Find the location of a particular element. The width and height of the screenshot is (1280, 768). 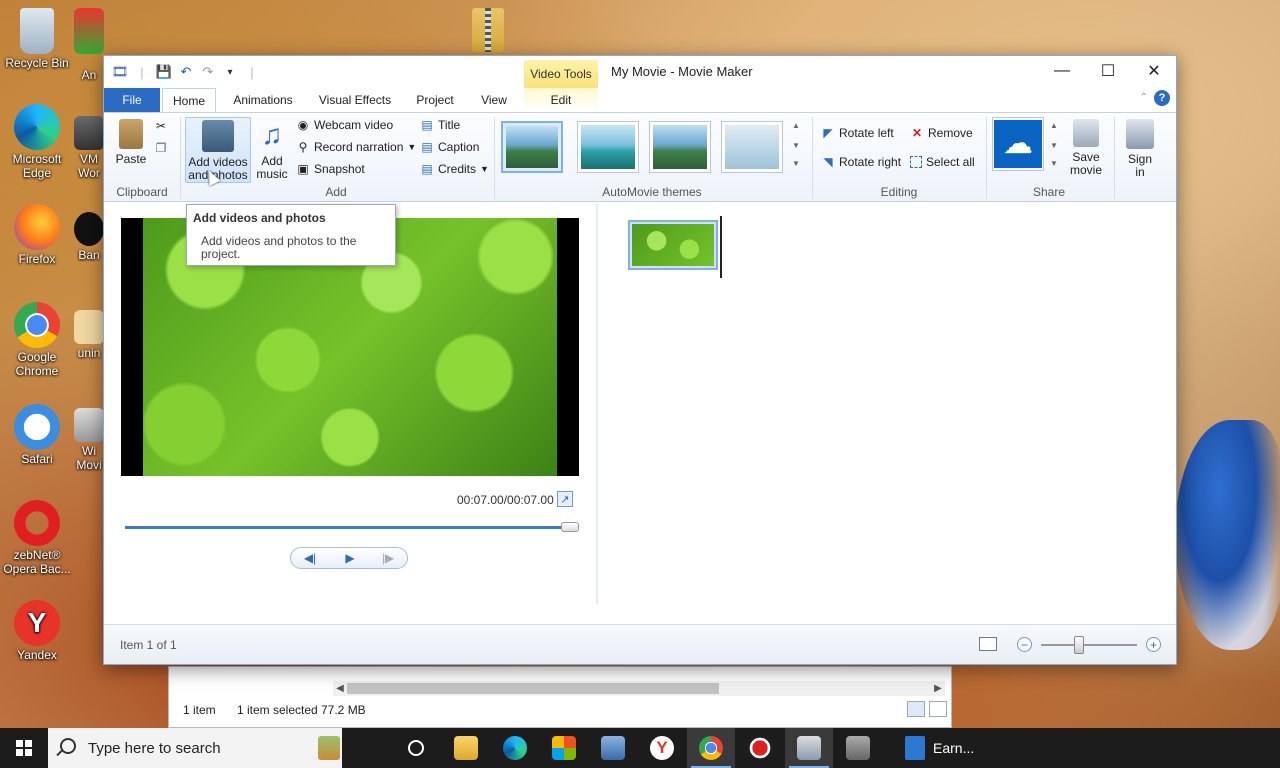

add-videos-and-photos-button: Add videos and photos is located at coordinates (218, 150).